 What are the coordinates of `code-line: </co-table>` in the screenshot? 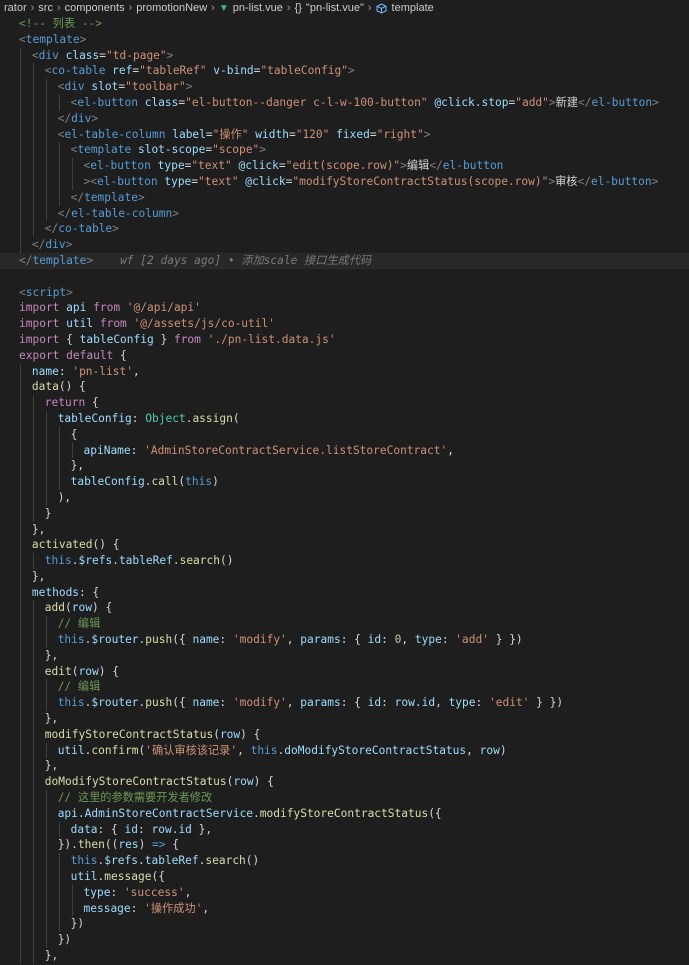 It's located at (344, 229).